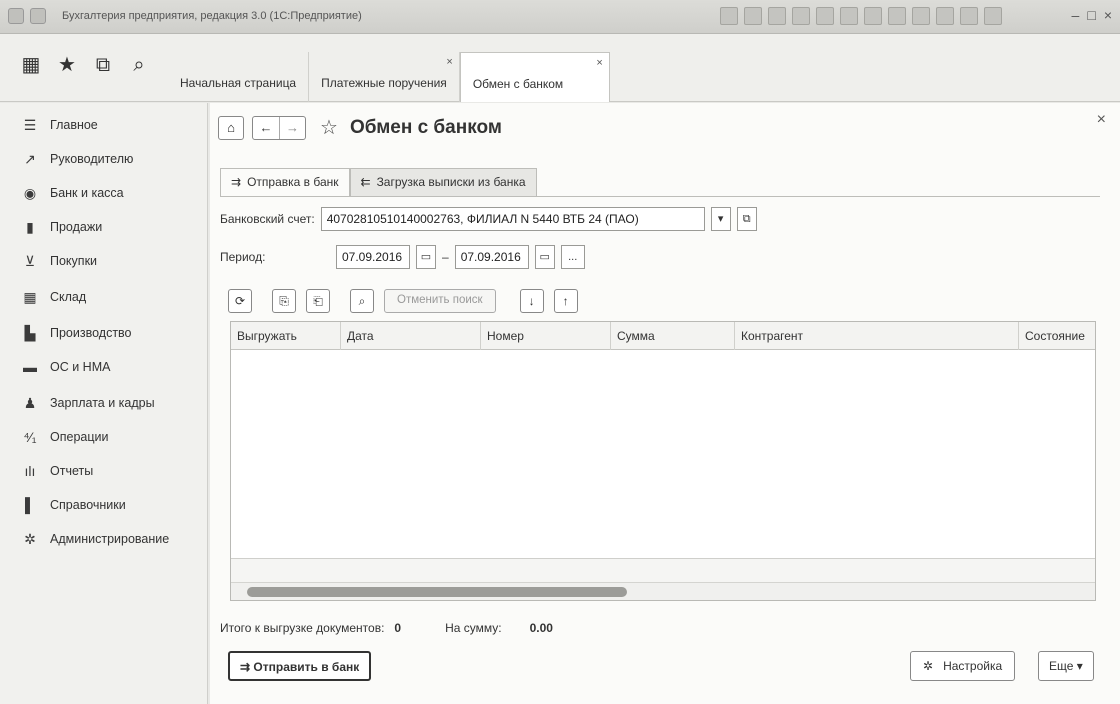 This screenshot has height=704, width=1120. What do you see at coordinates (437, 592) in the screenshot?
I see `scrollbar-thumb` at bounding box center [437, 592].